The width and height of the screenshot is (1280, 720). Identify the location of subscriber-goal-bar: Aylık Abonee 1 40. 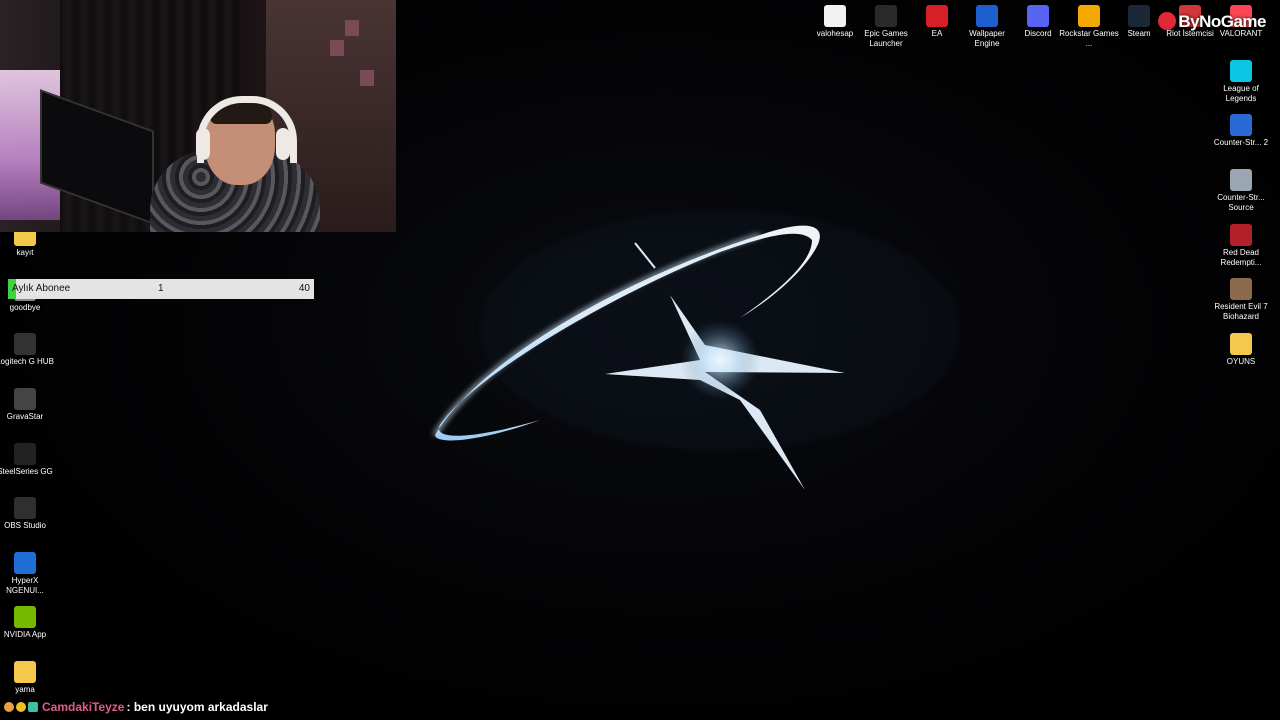
(161, 289).